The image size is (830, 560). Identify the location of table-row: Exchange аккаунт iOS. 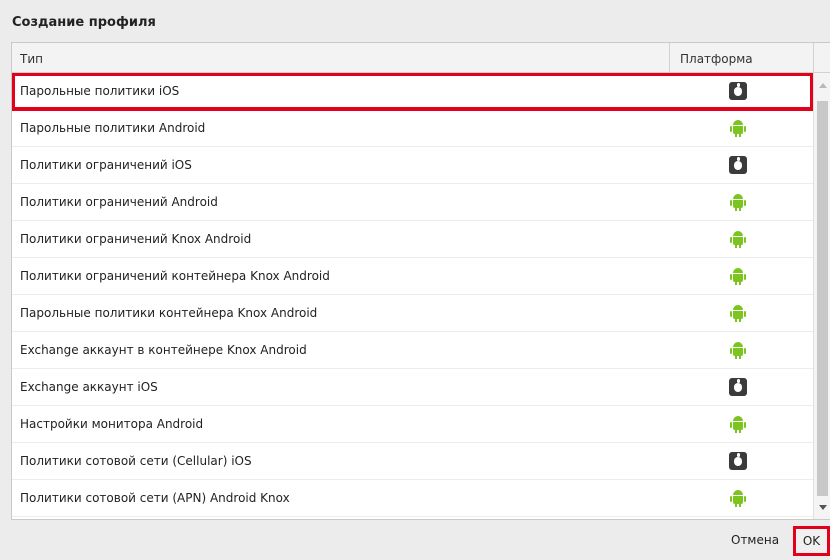
(412, 387).